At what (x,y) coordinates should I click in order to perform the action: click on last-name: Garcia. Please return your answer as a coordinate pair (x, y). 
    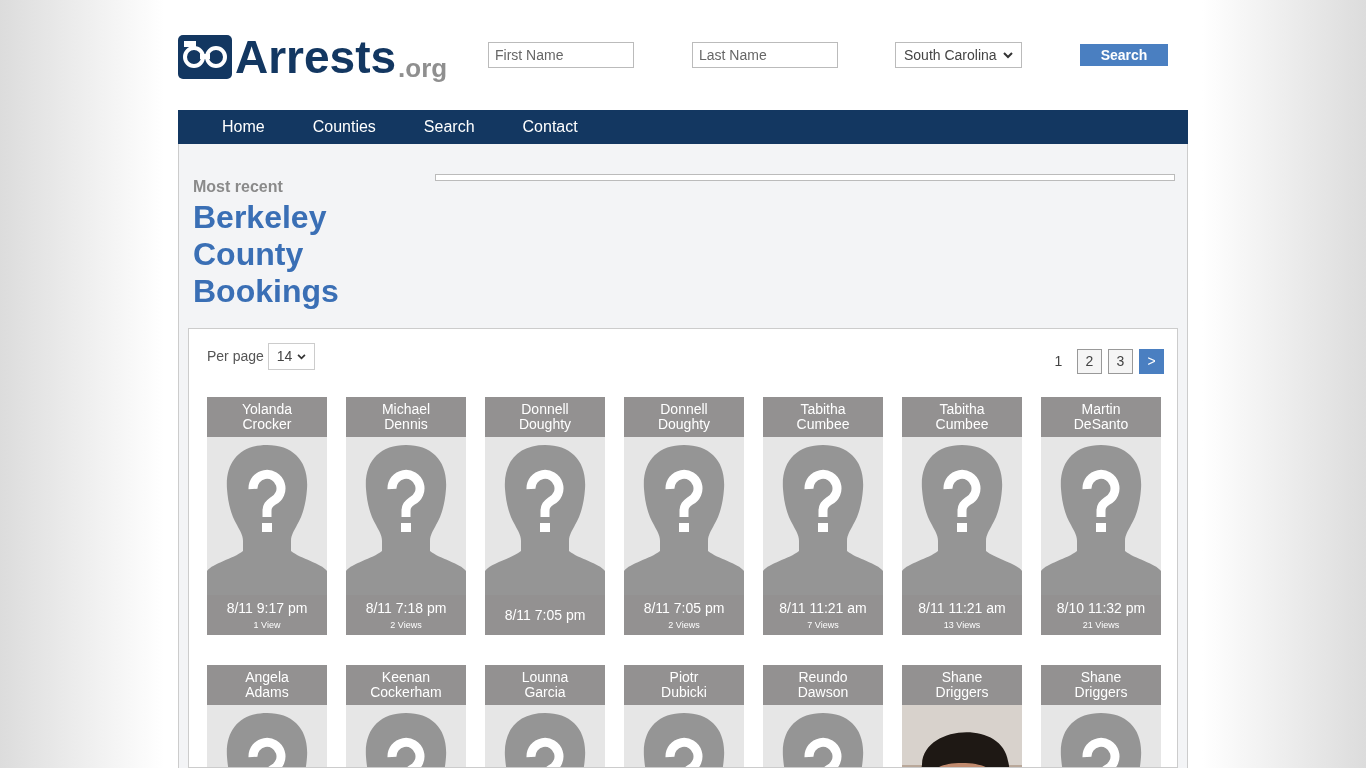
    Looking at the image, I should click on (545, 692).